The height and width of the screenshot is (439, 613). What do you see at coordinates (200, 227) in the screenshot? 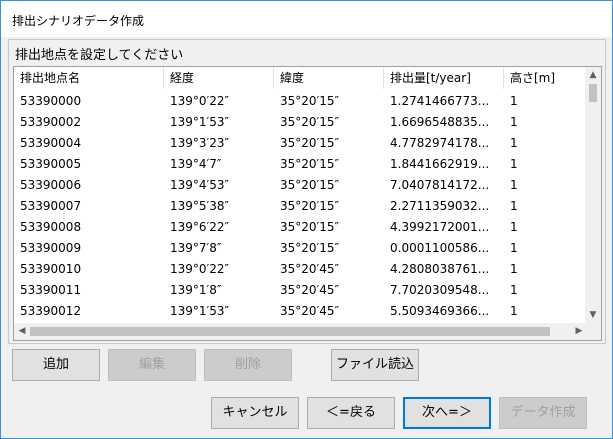
I see `longitude-cell: 139°6′22″` at bounding box center [200, 227].